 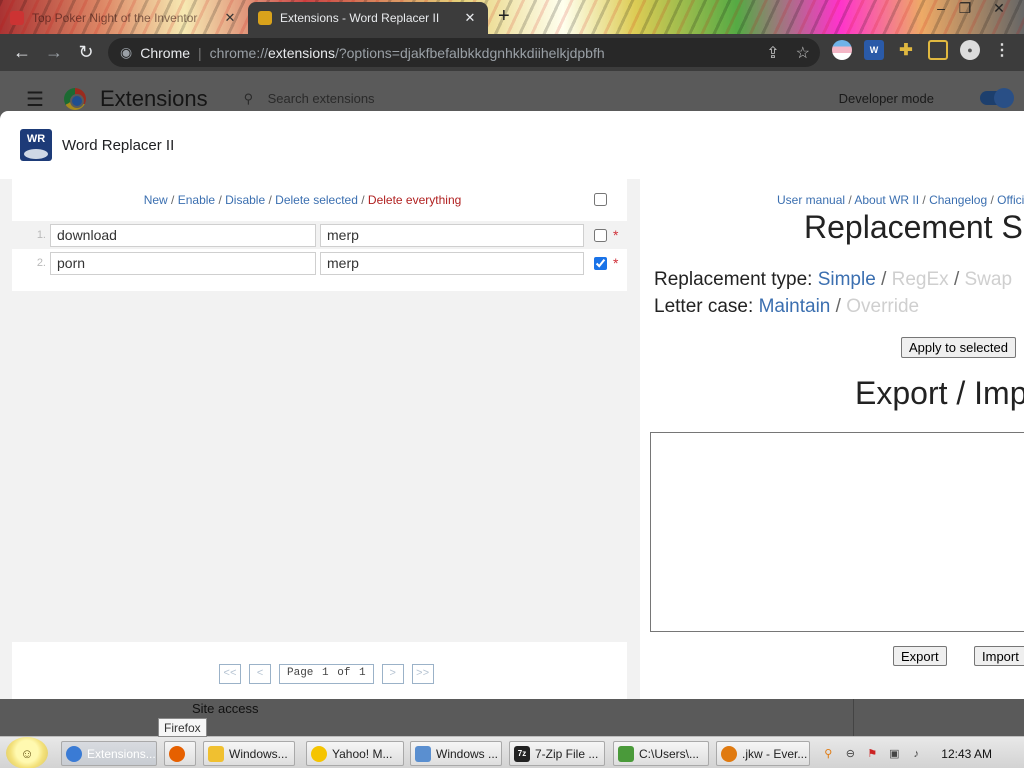 I want to click on pager: << < Page 1 of 1 > >>, so click(x=326, y=674).